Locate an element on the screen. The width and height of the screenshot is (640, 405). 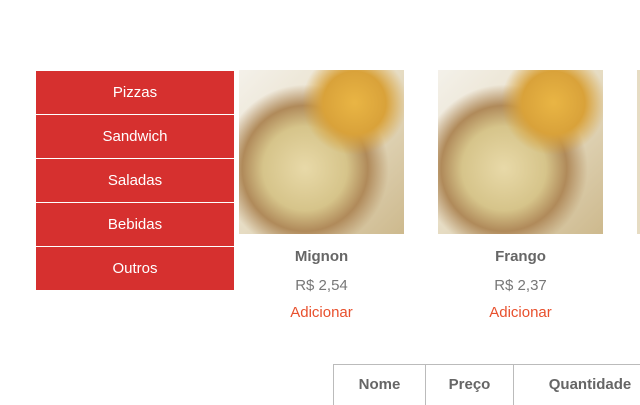
header-nome: Nome is located at coordinates (379, 385).